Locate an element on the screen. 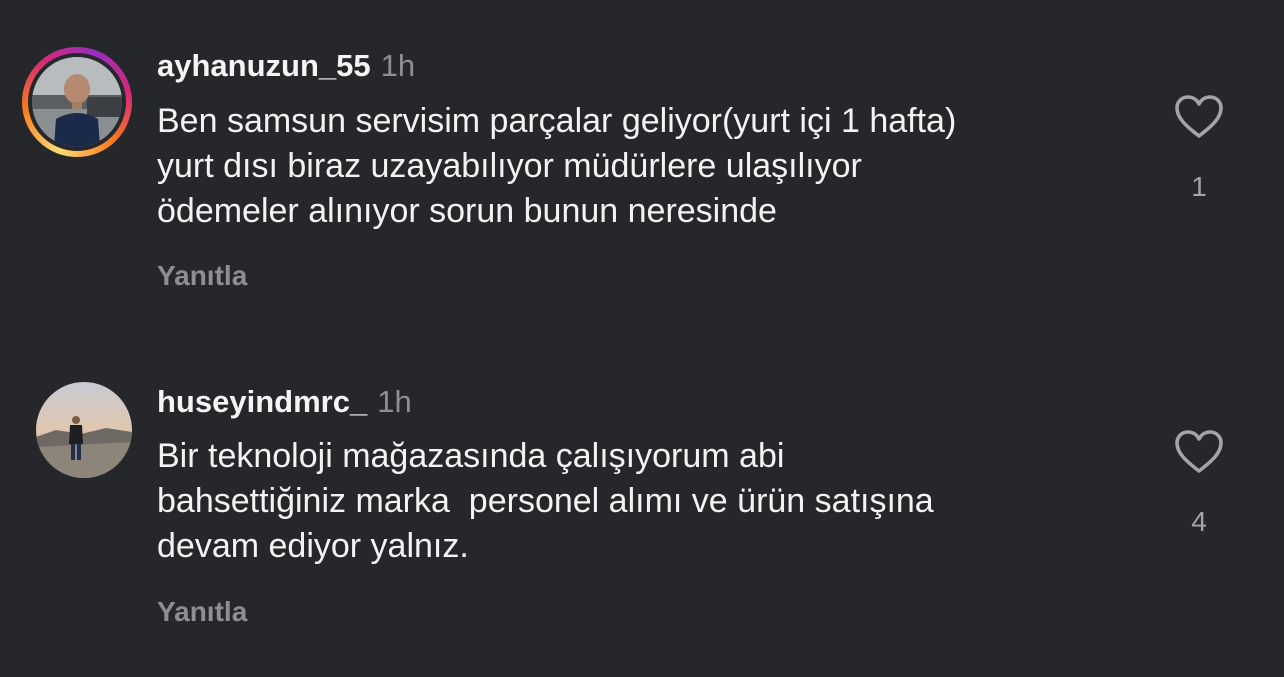 The image size is (1284, 677). comment-header: ayhanuzun_55 1h is located at coordinates (286, 66).